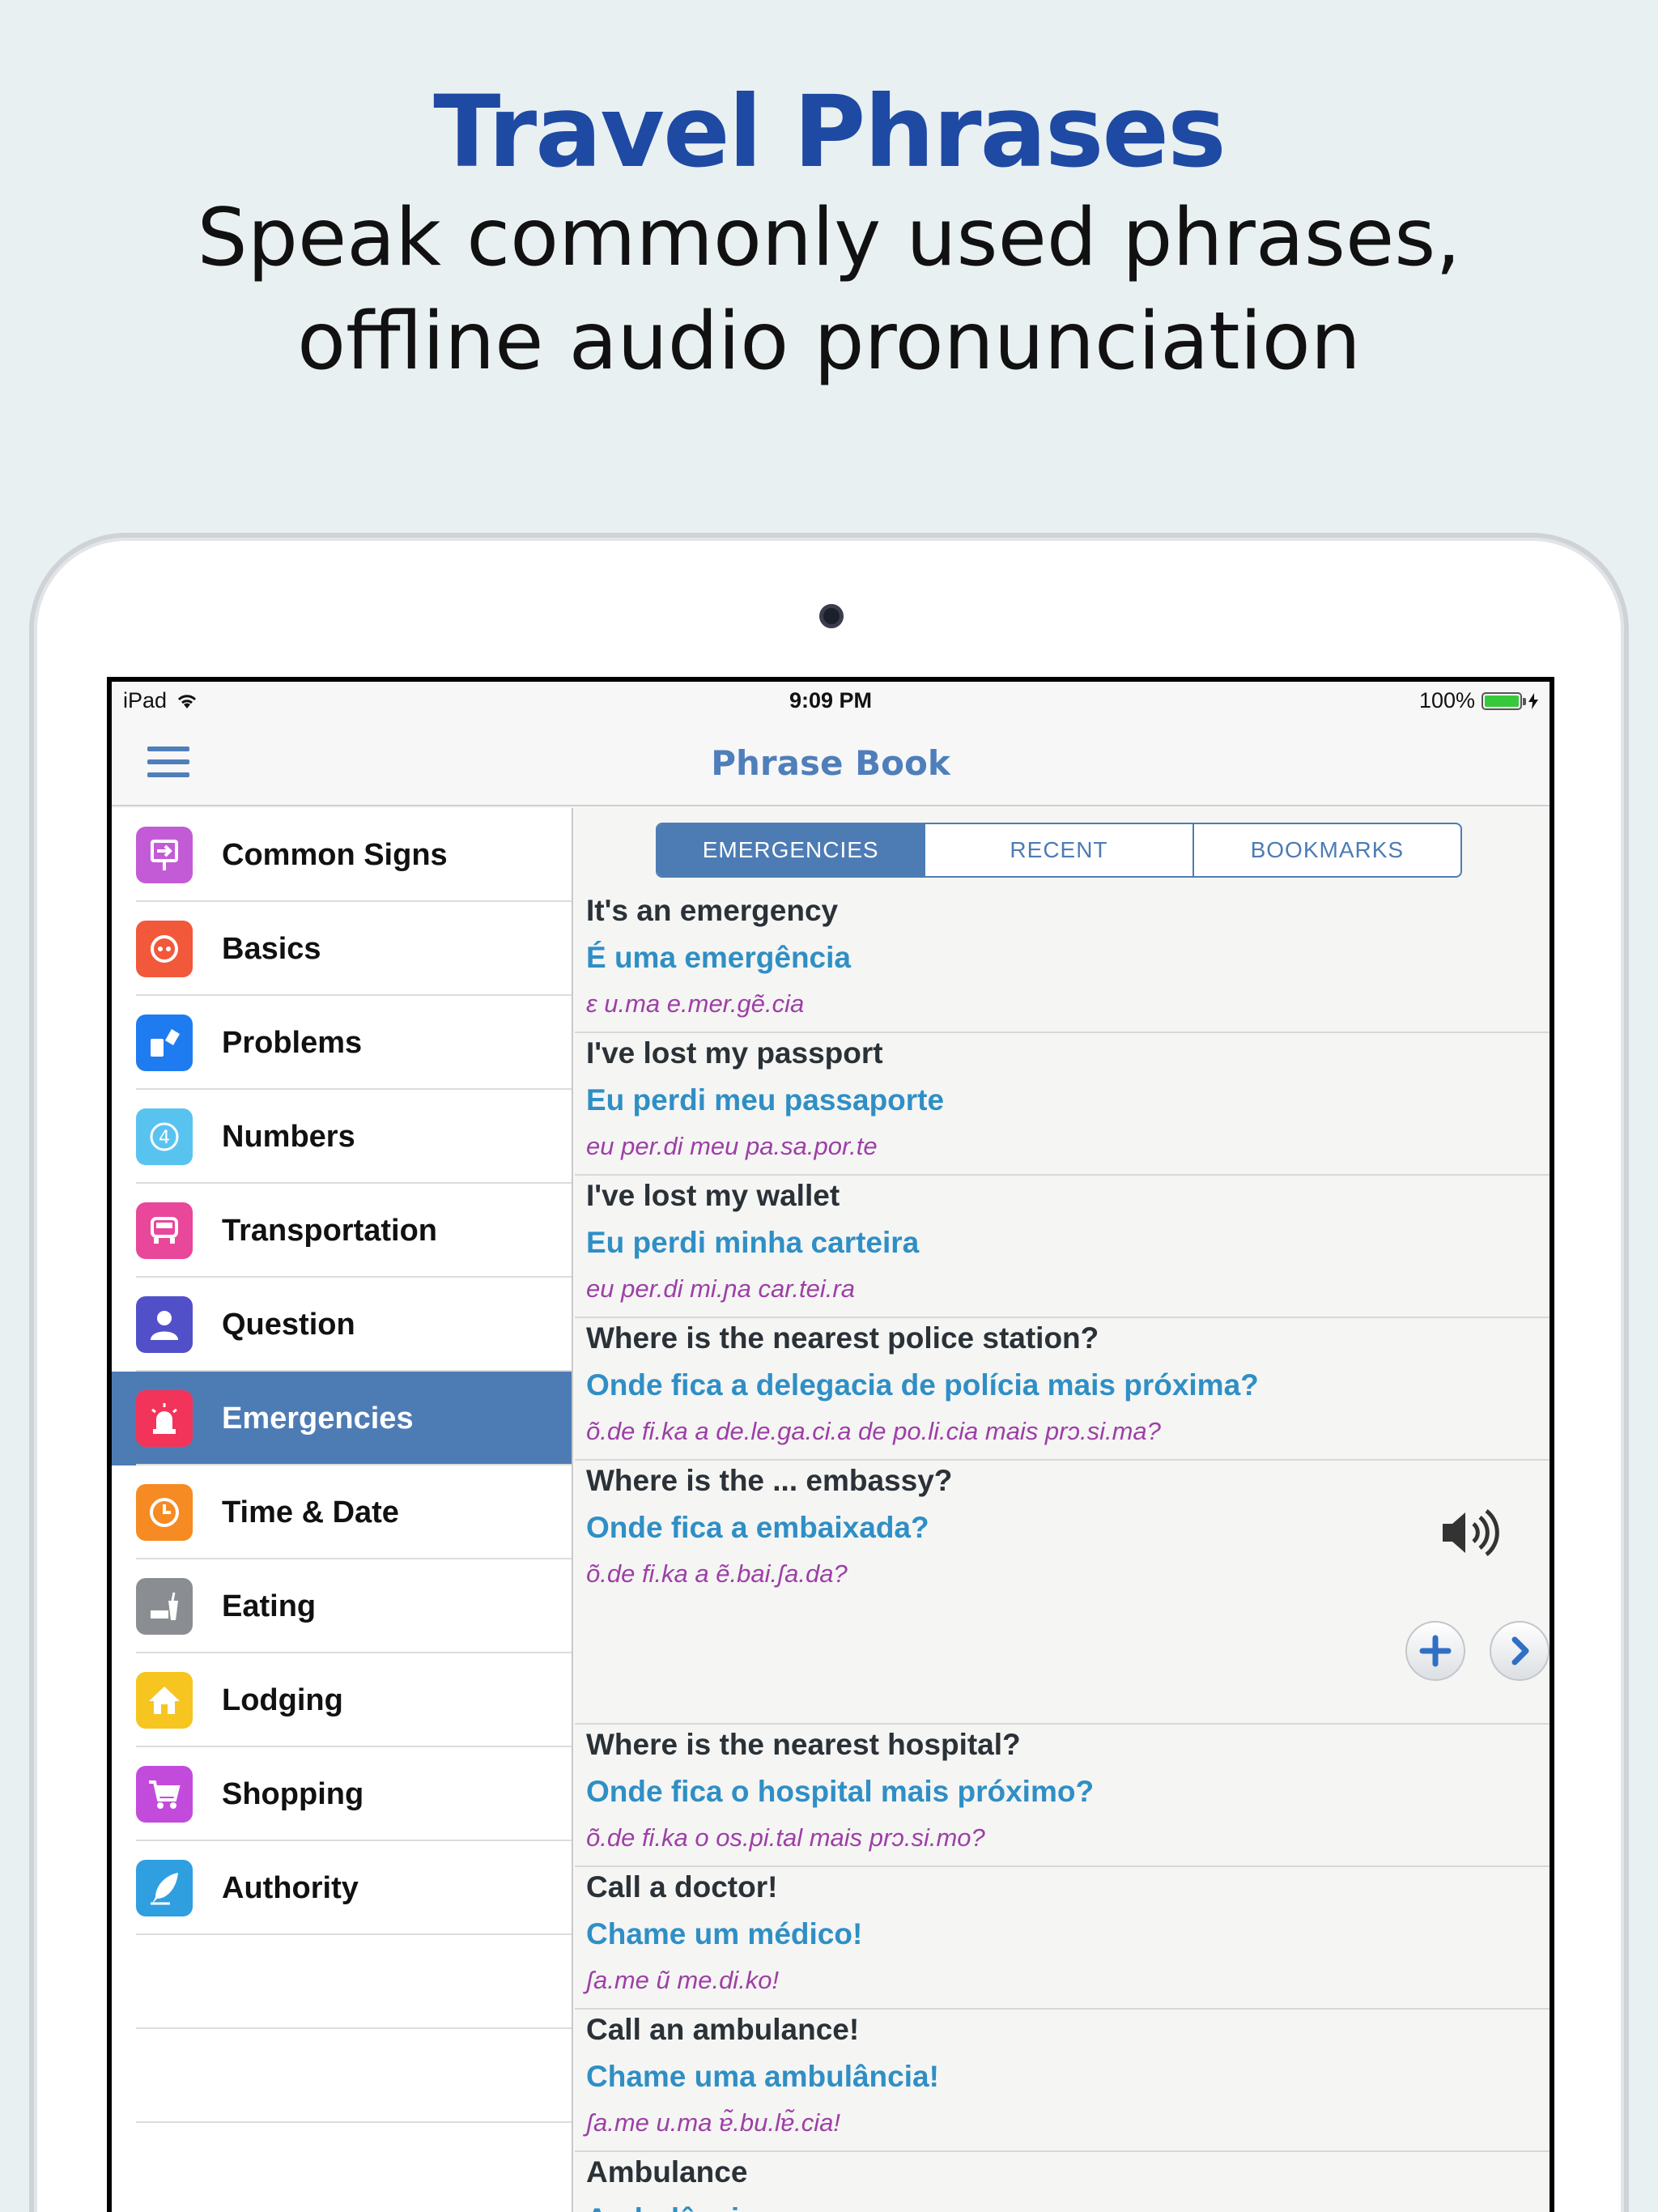 This screenshot has height=2212, width=1658. I want to click on phrase-pronunciation: ɛ u.ma e.mer.gẽ.cia, so click(695, 1003).